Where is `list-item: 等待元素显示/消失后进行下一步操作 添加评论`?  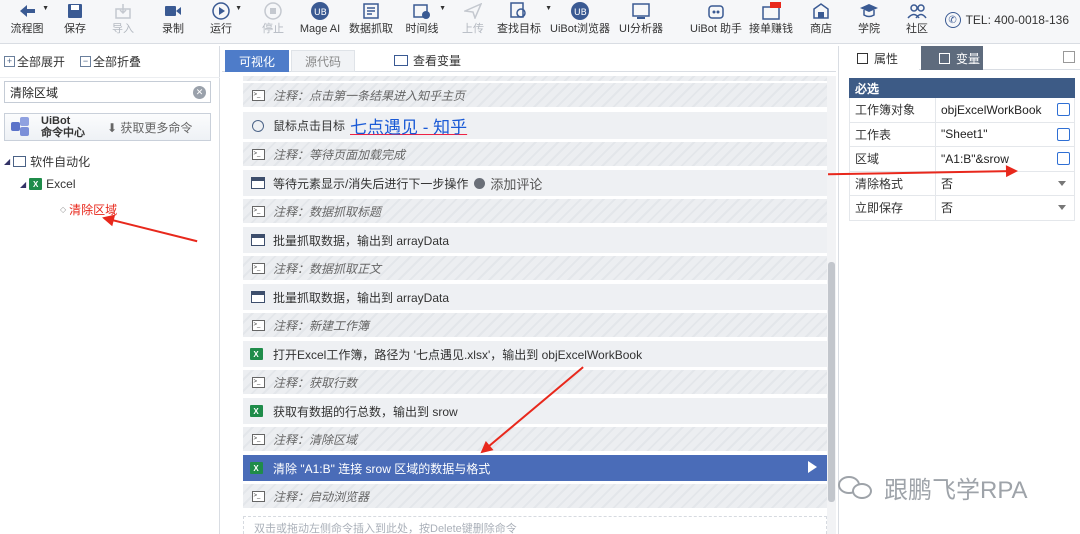
list-item: 等待元素显示/消失后进行下一步操作 添加评论 is located at coordinates (535, 183).